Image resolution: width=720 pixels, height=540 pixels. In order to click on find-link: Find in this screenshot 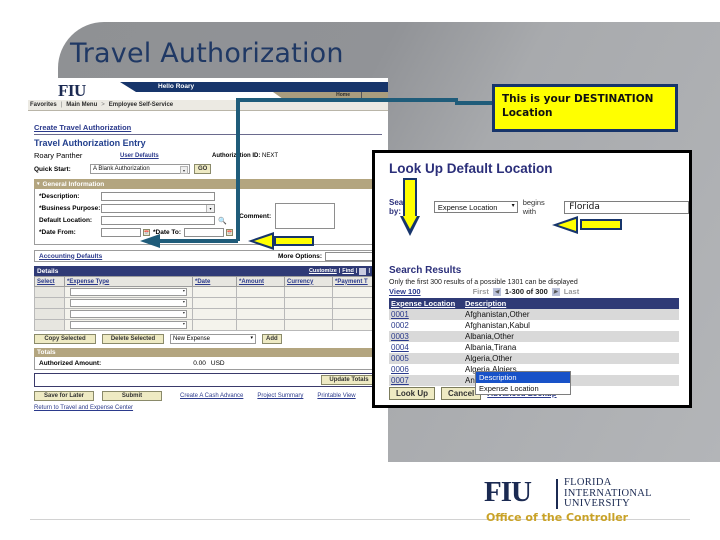, I will do `click(348, 271)`.